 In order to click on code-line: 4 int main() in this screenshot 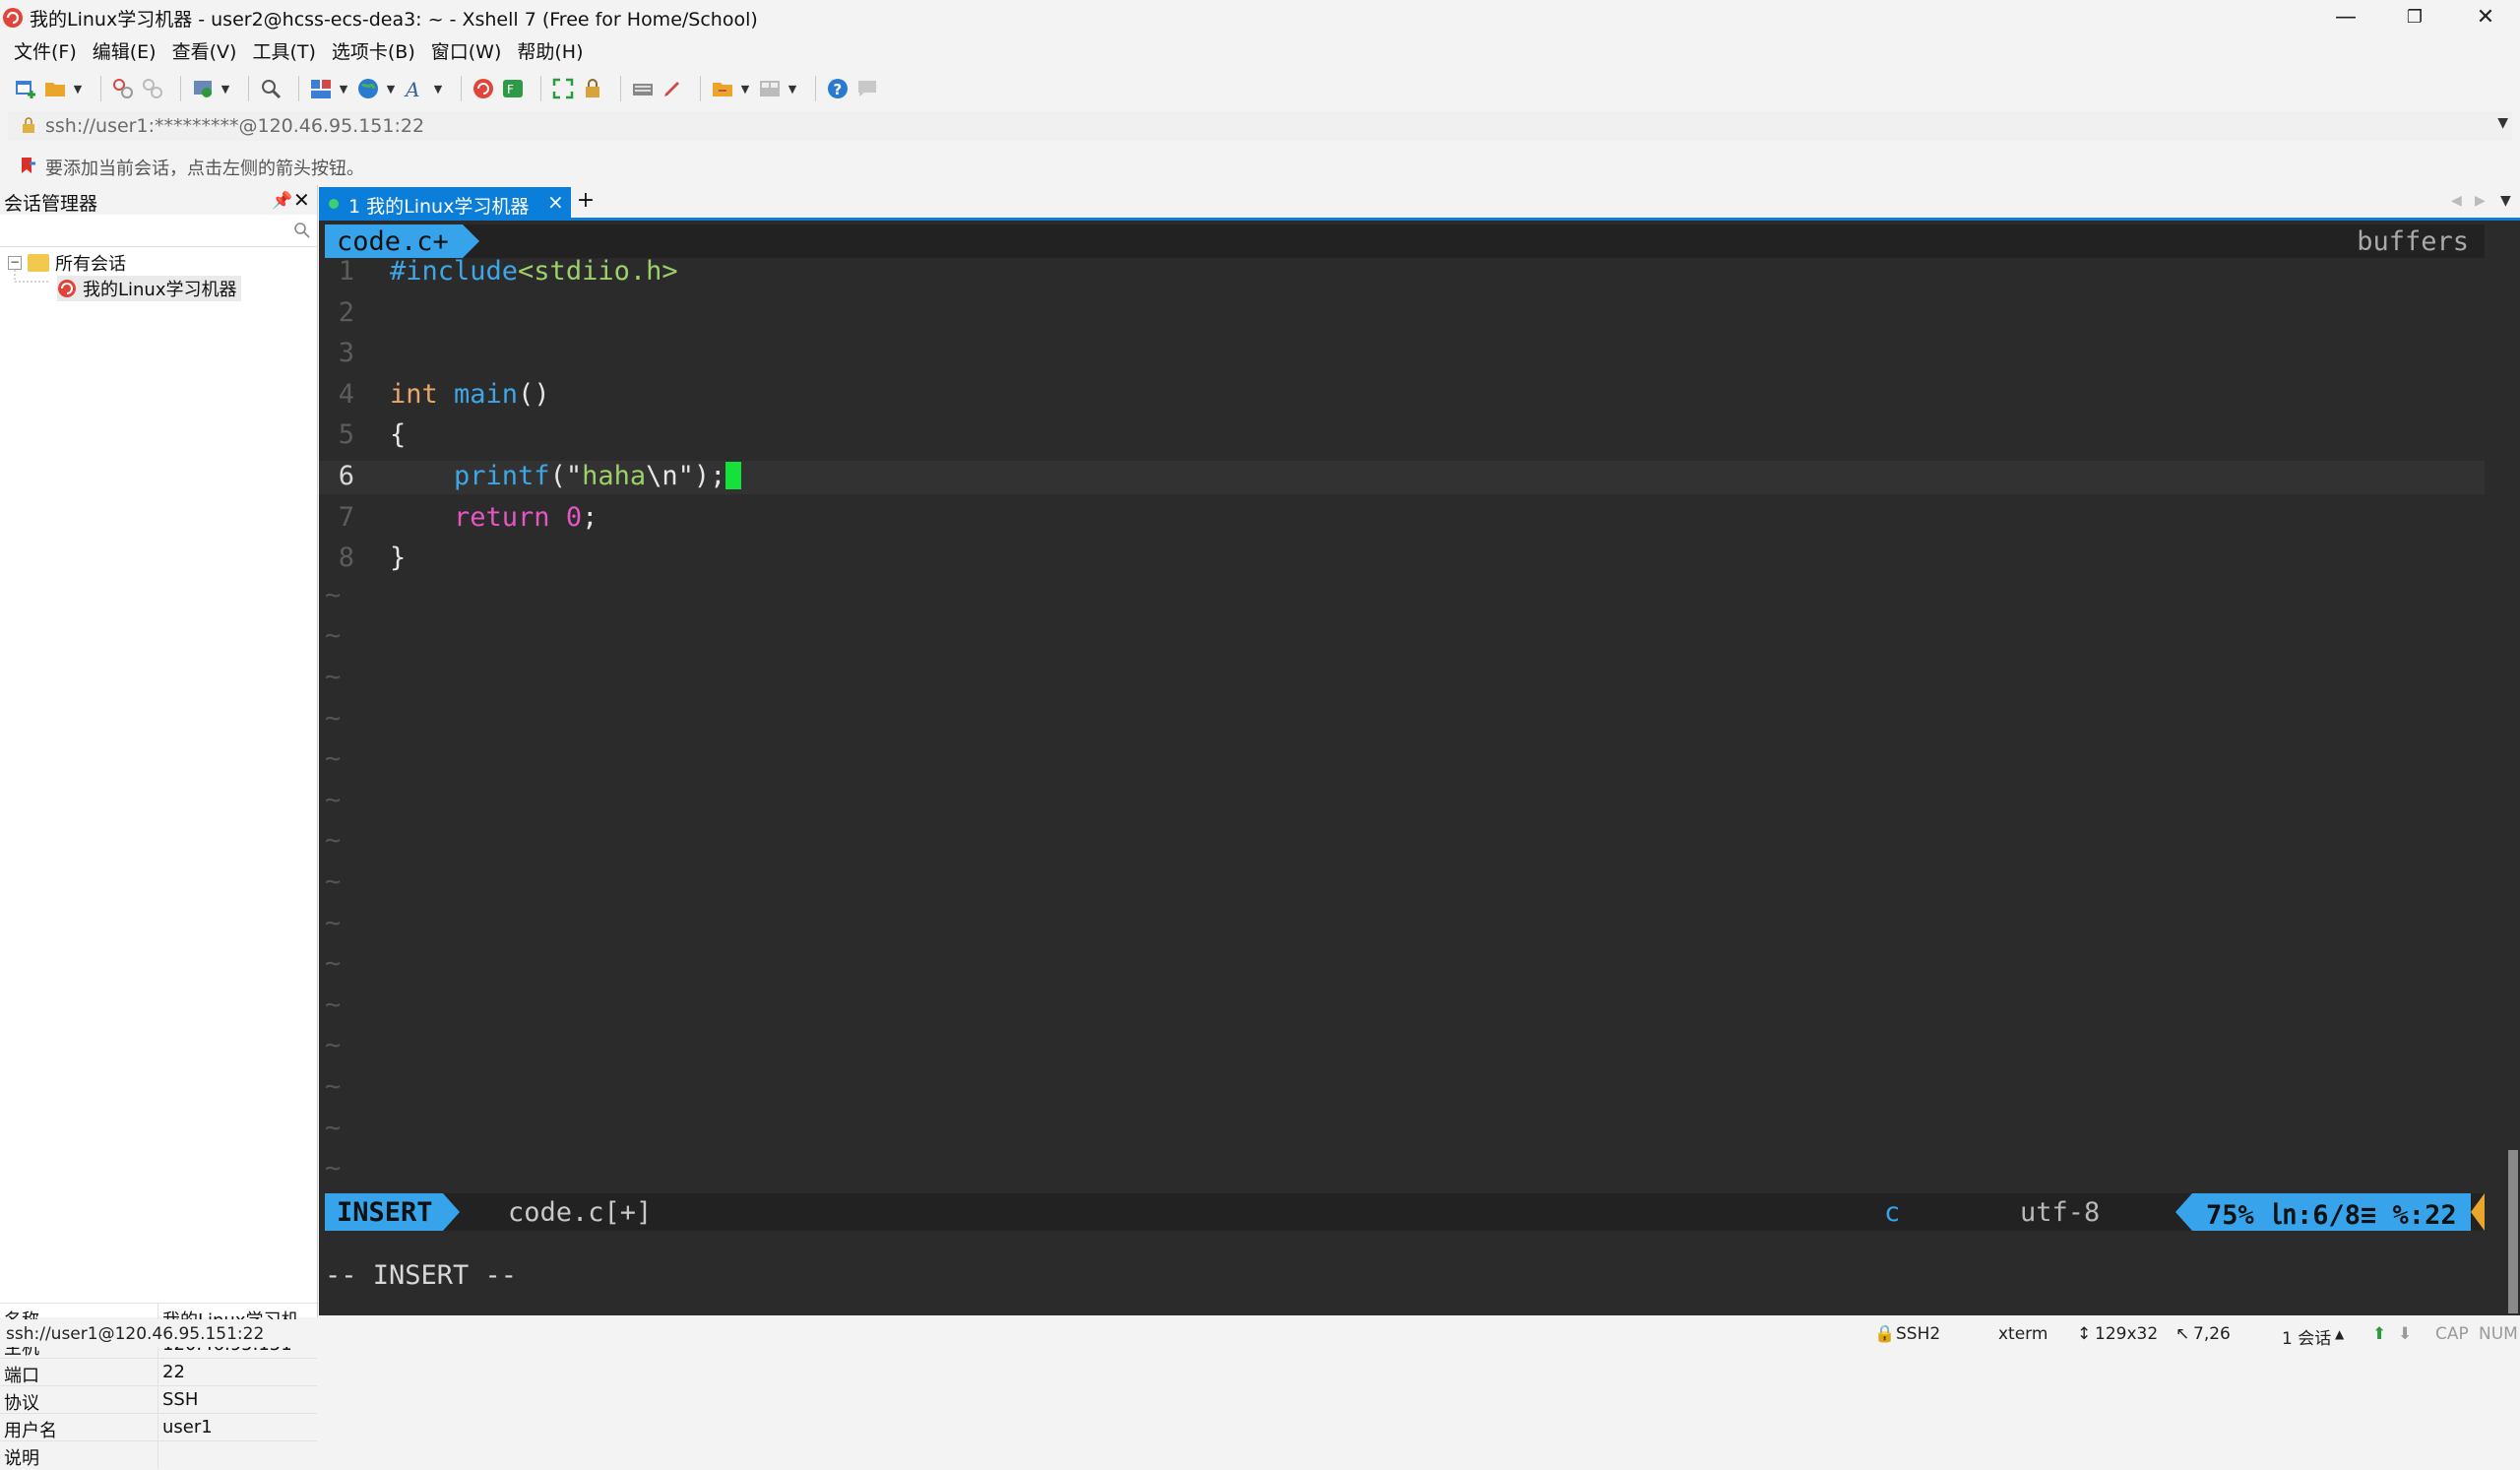, I will do `click(1402, 396)`.